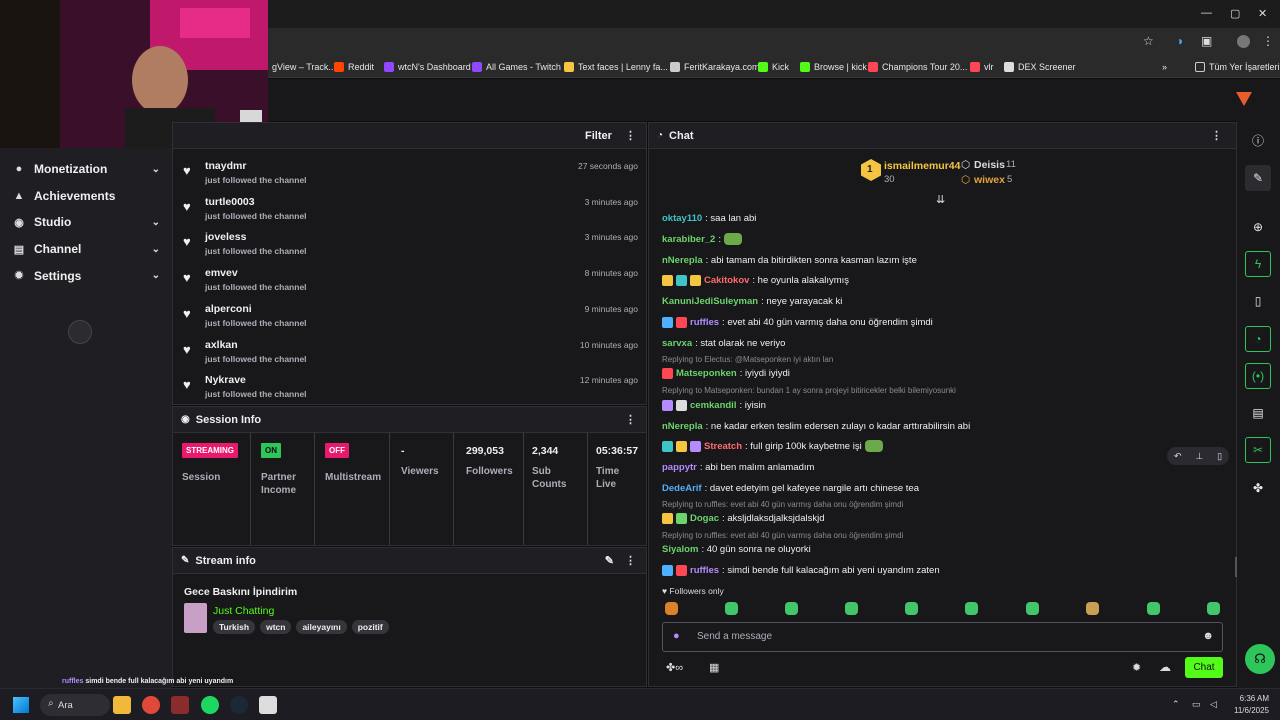 The width and height of the screenshot is (1280, 720). Describe the element at coordinates (221, 345) in the screenshot. I see `activity-user: axlkan` at that location.